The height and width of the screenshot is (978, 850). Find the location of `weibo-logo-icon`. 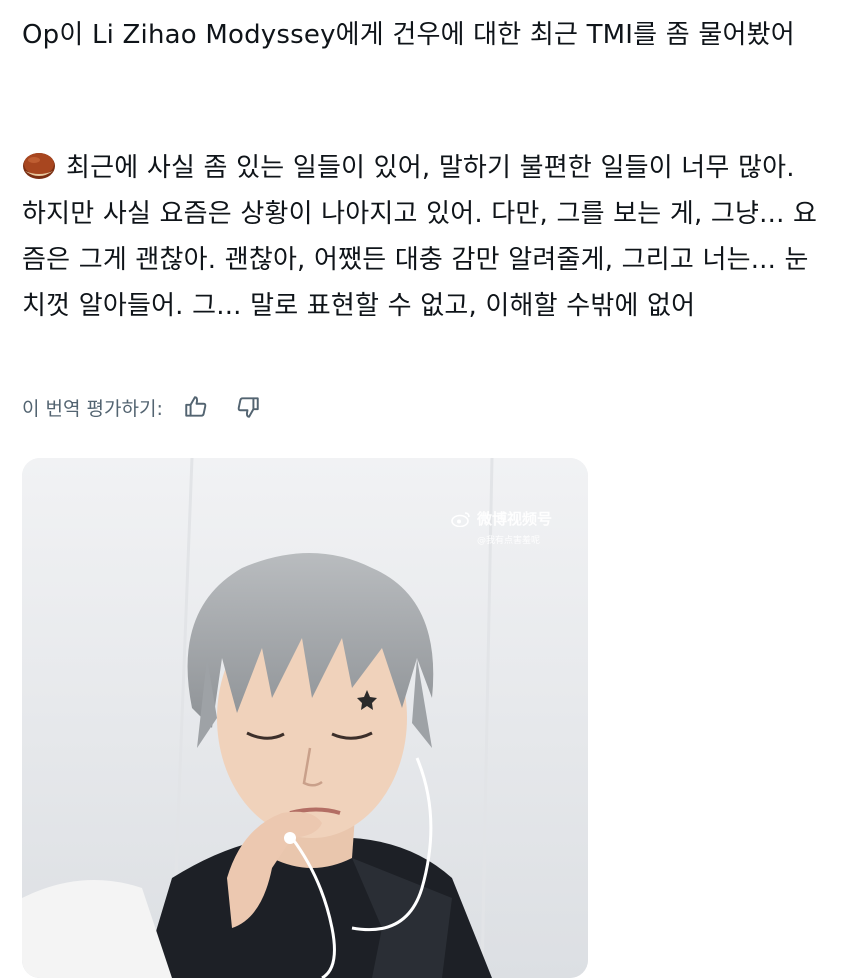

weibo-logo-icon is located at coordinates (460, 519).